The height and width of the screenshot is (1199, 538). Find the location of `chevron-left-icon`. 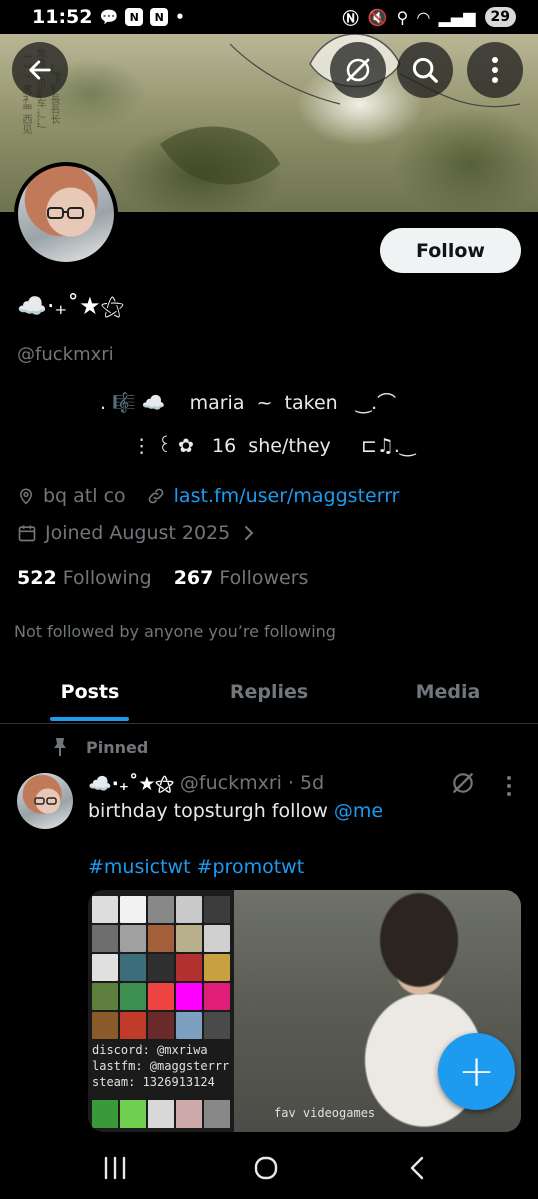

chevron-left-icon is located at coordinates (417, 1168).